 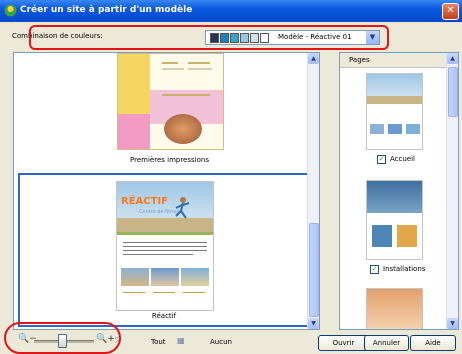 I want to click on highlight-zoom, so click(x=62, y=338).